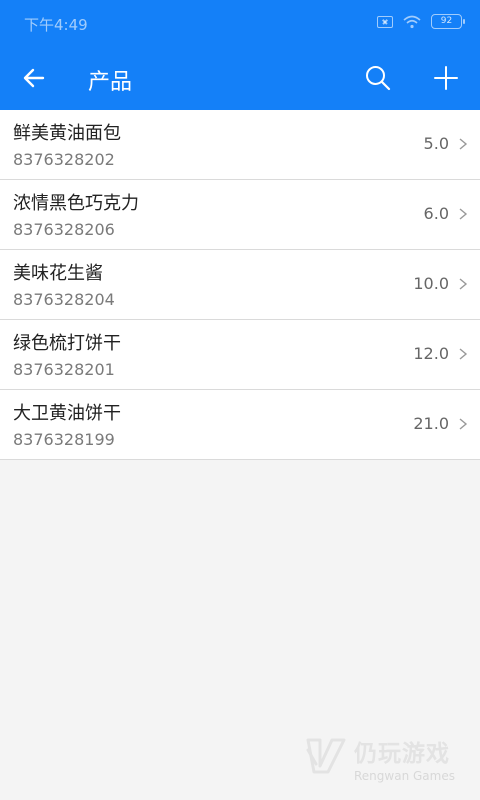  Describe the element at coordinates (431, 423) in the screenshot. I see `product-price: 21.0` at that location.